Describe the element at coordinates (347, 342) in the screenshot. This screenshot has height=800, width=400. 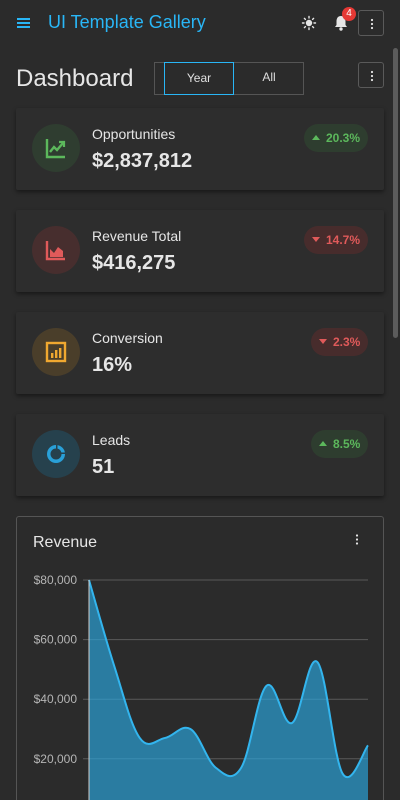
I see `kpi-delta-value: 2.3%` at that location.